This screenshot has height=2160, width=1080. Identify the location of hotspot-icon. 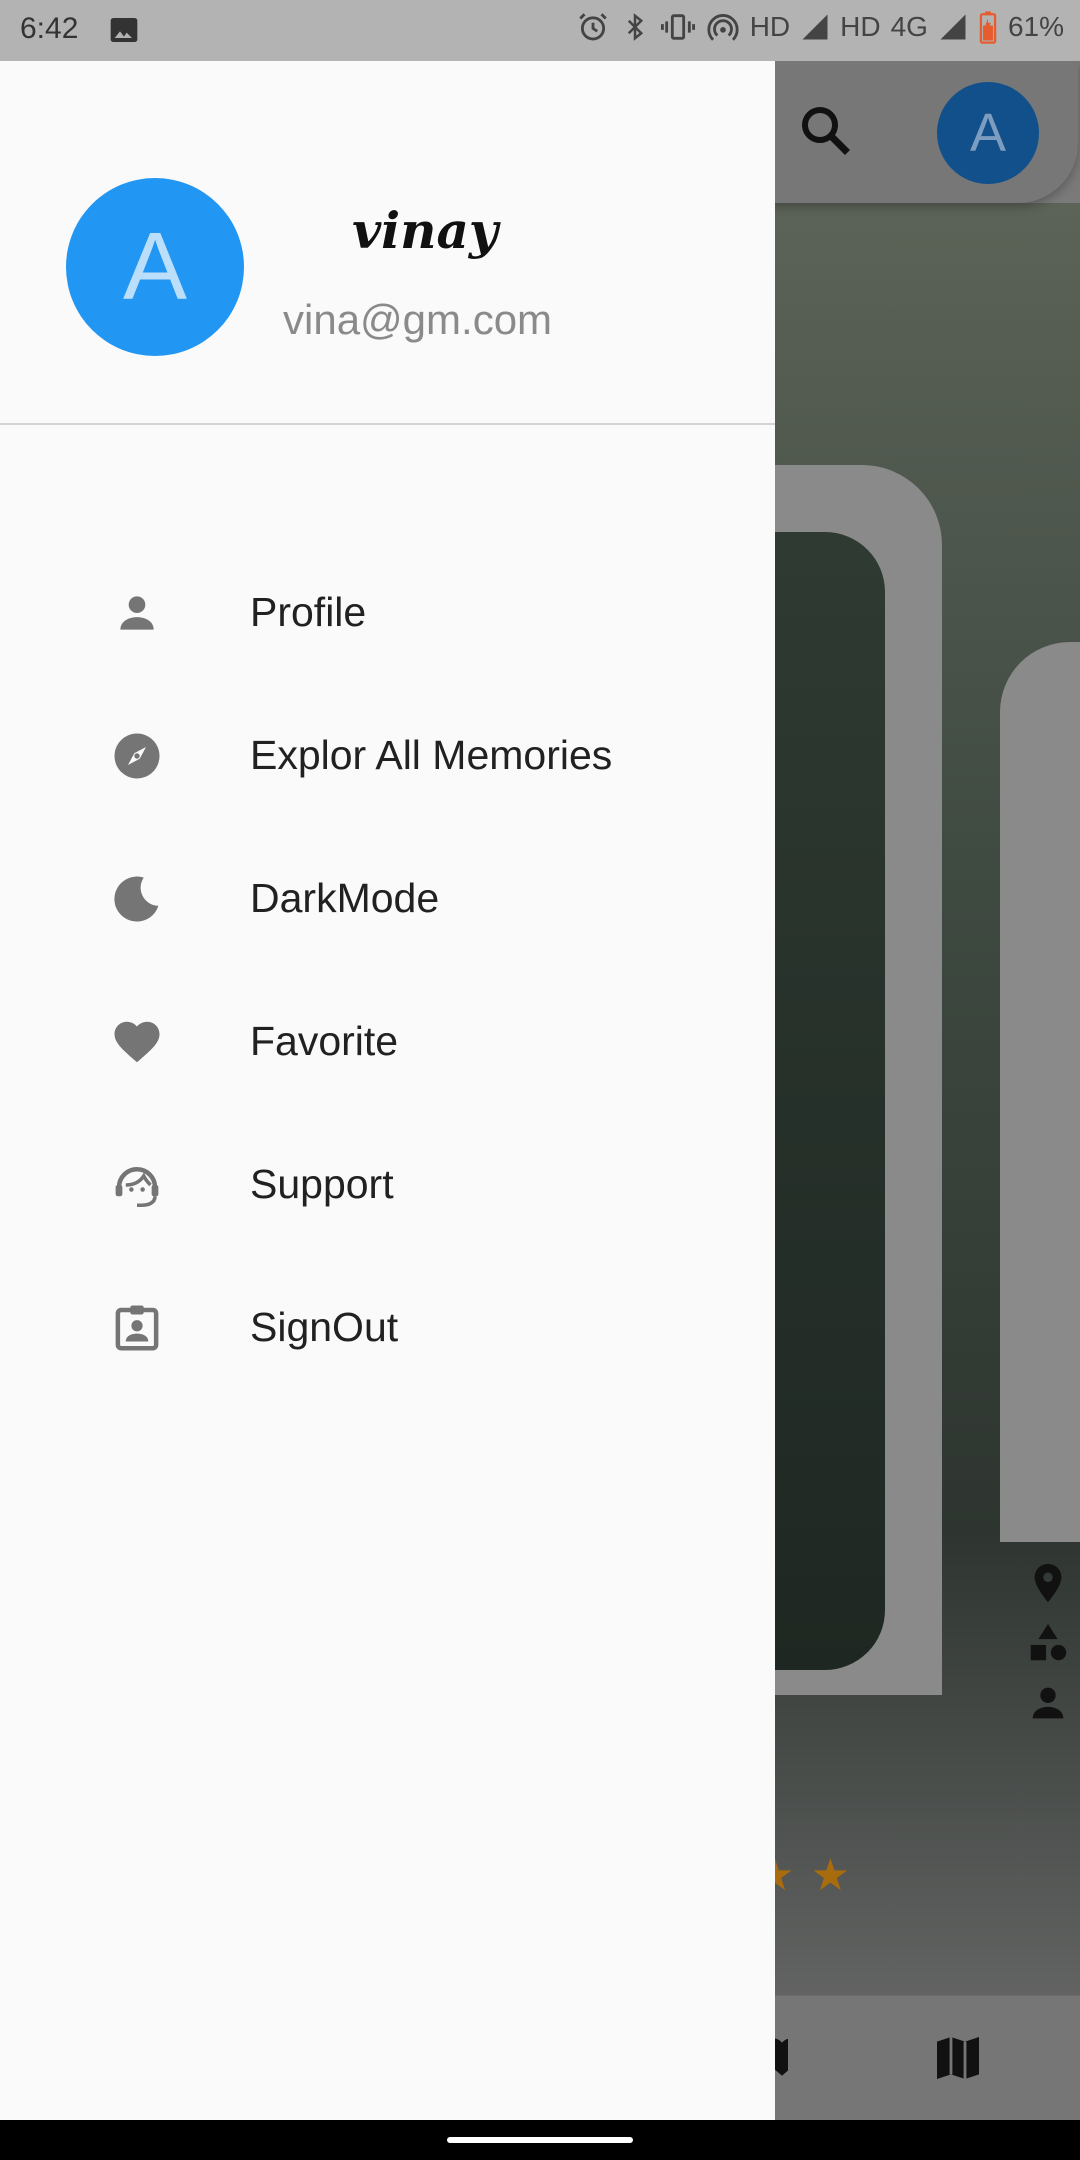
(723, 27).